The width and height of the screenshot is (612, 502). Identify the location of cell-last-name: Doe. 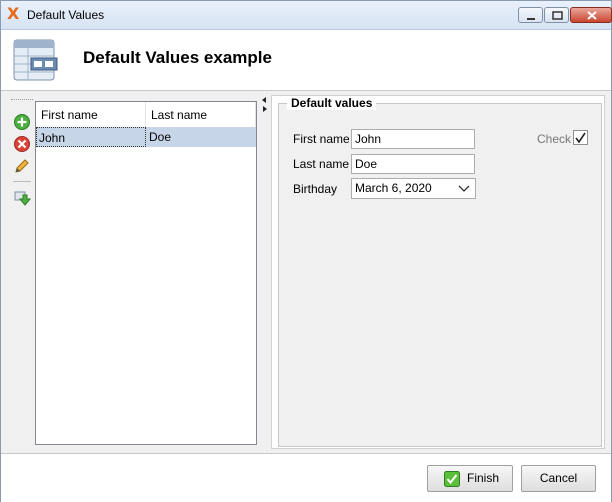
(201, 137).